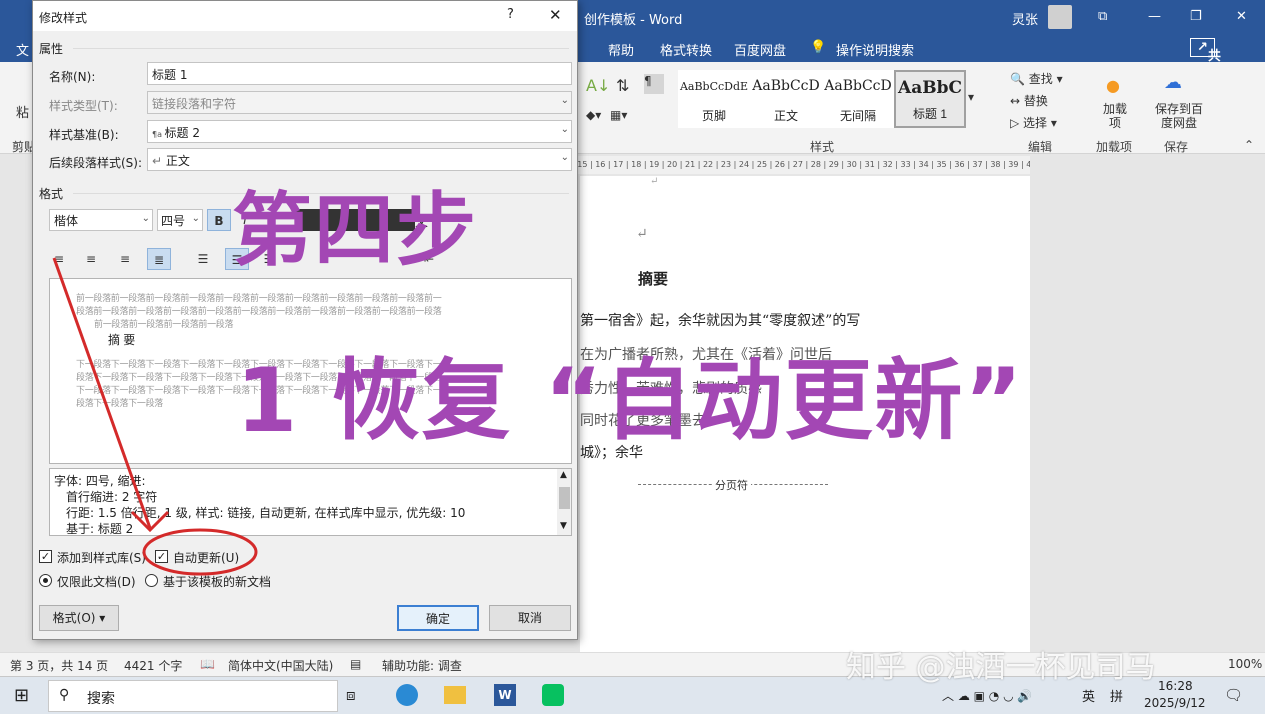 Image resolution: width=1265 pixels, height=714 pixels. What do you see at coordinates (630, 400) in the screenshot?
I see `overlay-instruction-text: 1 恢复 “自动更新”` at bounding box center [630, 400].